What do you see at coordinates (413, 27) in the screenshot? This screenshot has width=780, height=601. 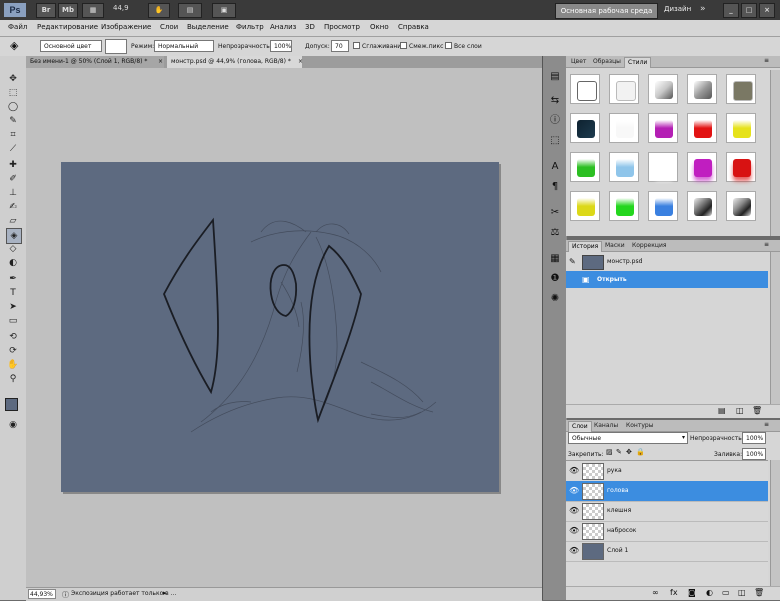 I see `menu-help: Справка` at bounding box center [413, 27].